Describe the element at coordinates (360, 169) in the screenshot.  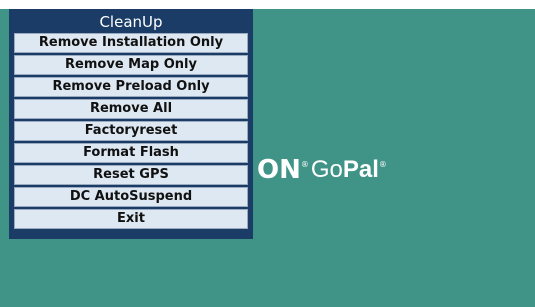
I see `logo-pal-text: Pal` at that location.